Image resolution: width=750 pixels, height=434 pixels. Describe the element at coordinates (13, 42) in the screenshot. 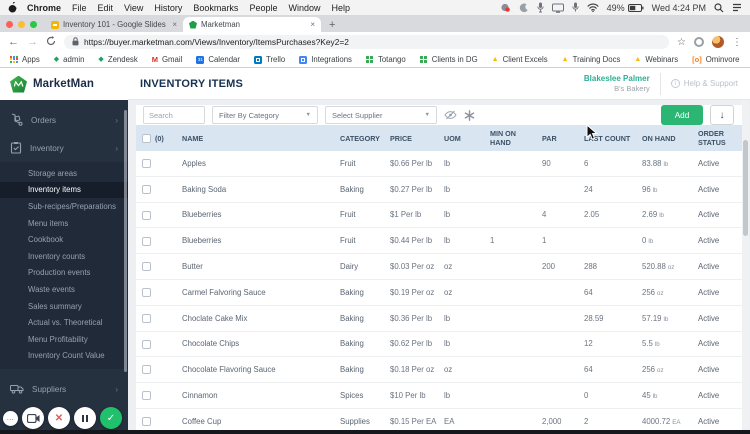

I see `back-button: ←` at that location.